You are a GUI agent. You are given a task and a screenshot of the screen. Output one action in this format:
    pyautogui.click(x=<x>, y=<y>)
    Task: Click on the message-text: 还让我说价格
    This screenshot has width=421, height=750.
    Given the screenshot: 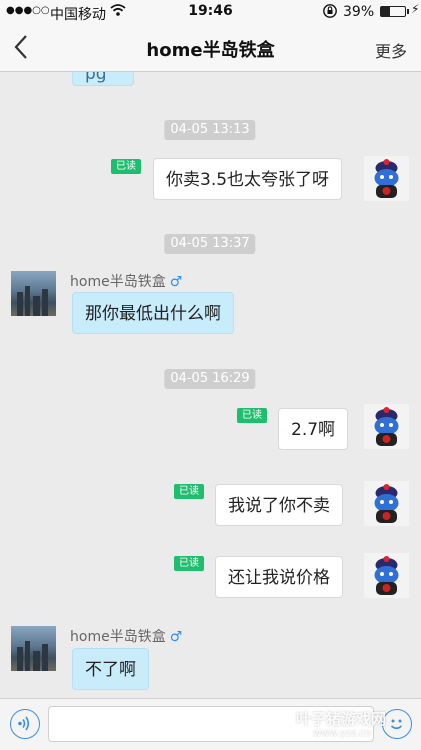 What is the action you would take?
    pyautogui.click(x=279, y=578)
    